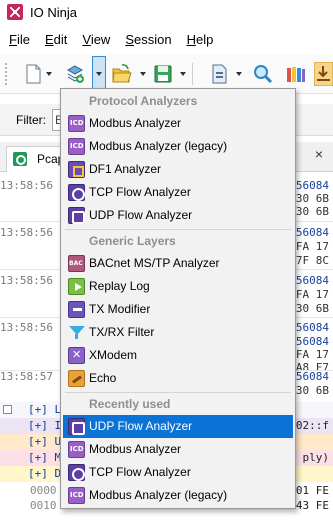 The image size is (333, 525). I want to click on filter-label: Filter:, so click(31, 120).